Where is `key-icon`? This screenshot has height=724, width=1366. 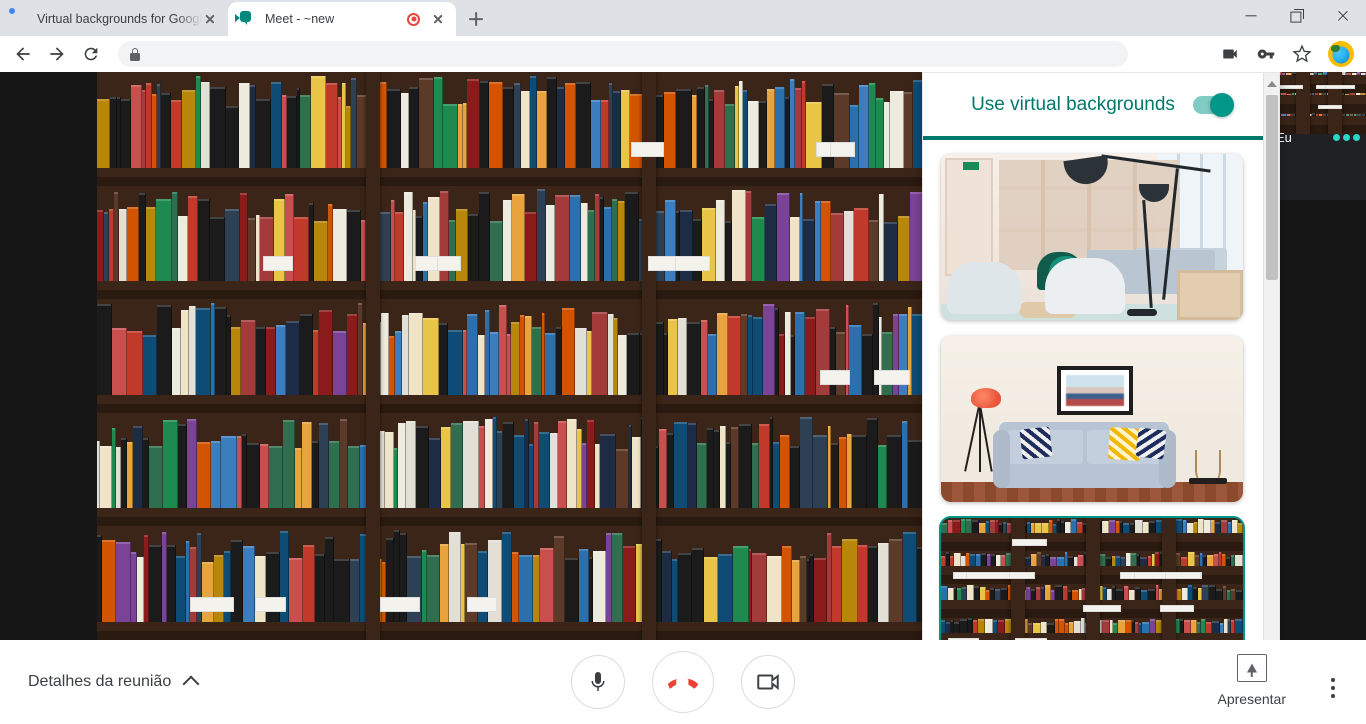 key-icon is located at coordinates (1266, 54).